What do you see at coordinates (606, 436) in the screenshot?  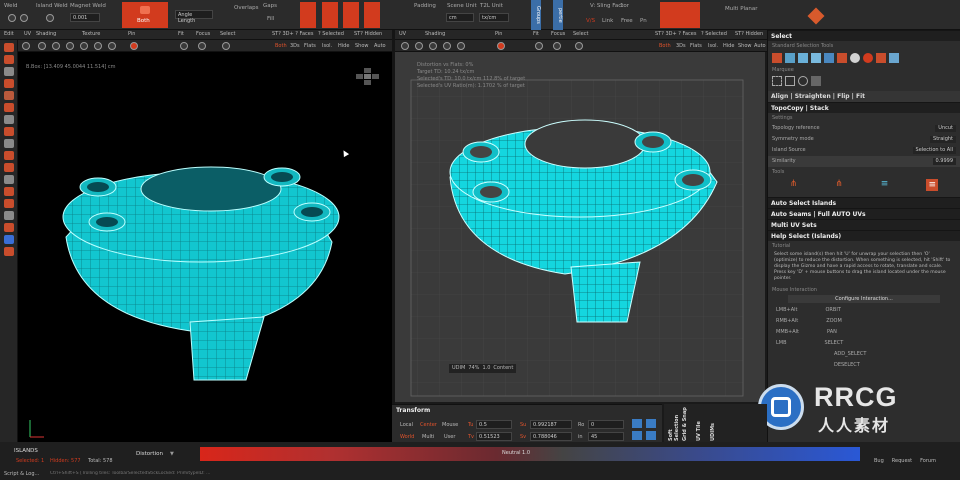 I see `in-field: 45` at bounding box center [606, 436].